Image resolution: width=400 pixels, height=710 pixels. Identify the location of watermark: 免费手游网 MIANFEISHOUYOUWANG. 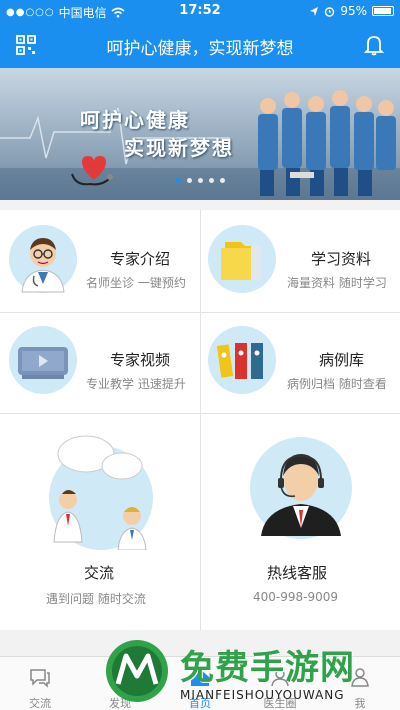
(250, 671).